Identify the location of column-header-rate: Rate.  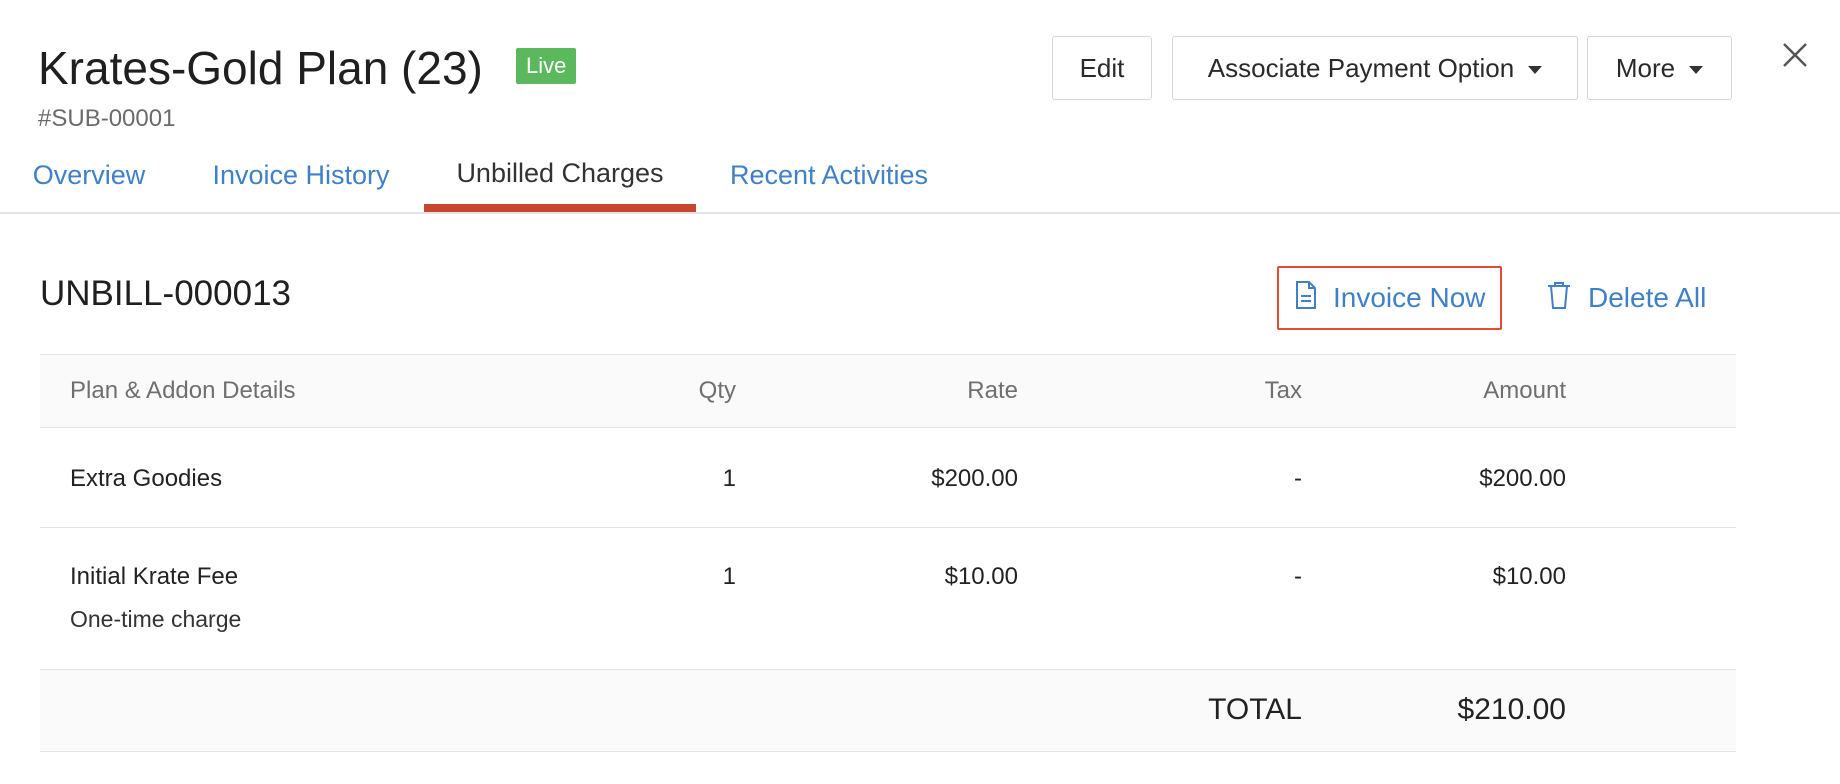
(992, 390).